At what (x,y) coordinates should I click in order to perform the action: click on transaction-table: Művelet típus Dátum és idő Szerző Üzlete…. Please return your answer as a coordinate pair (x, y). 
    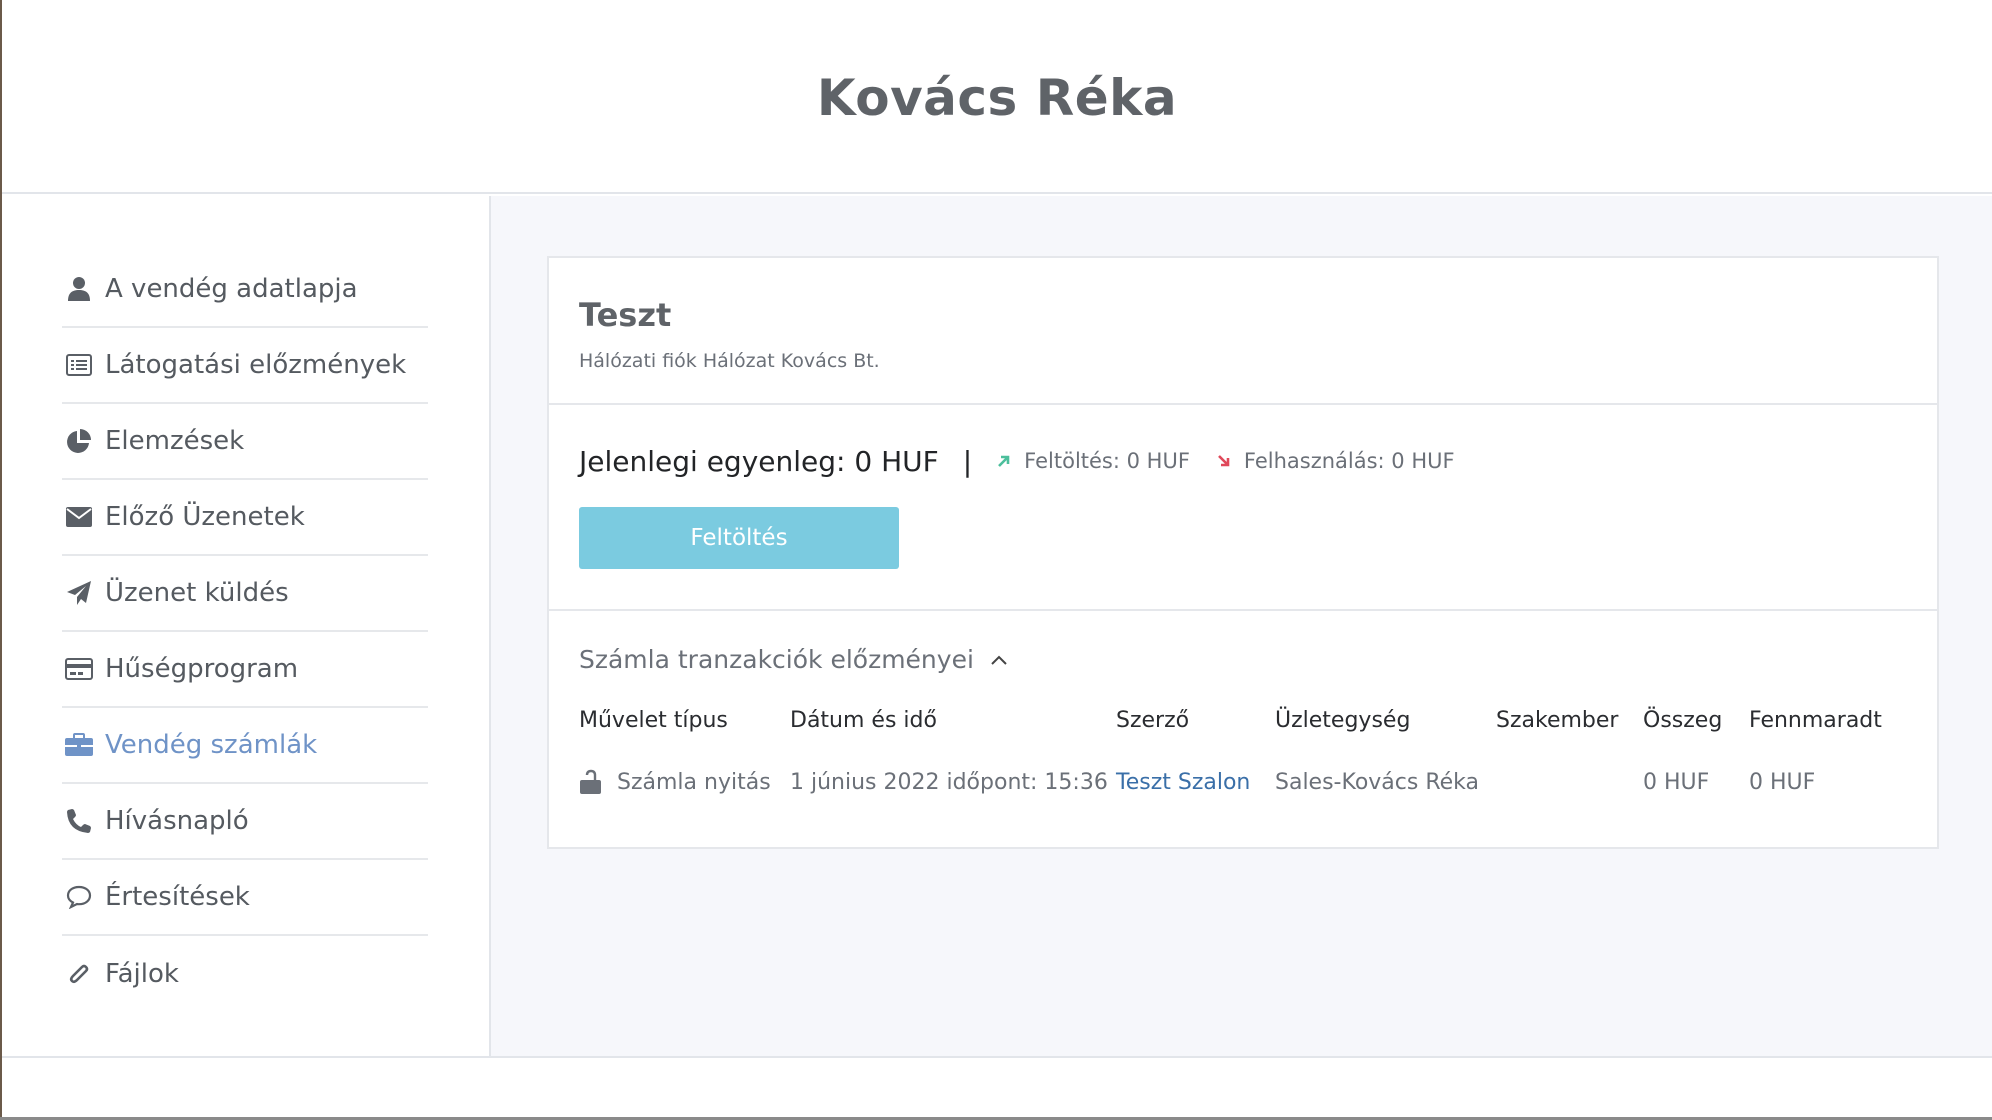
    Looking at the image, I should click on (1234, 751).